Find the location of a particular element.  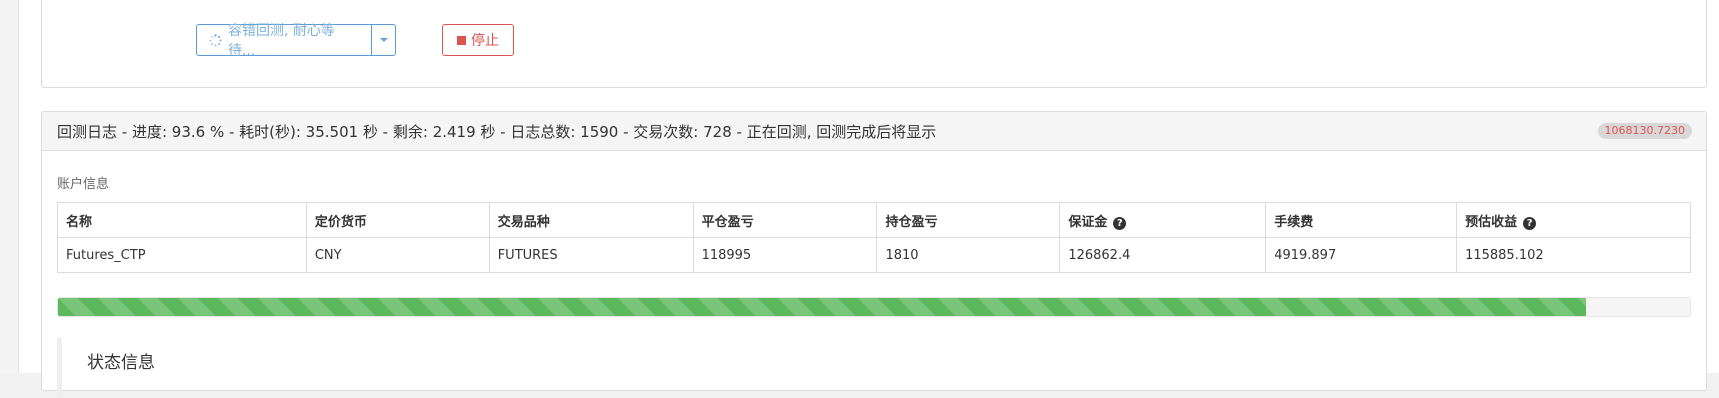

col-name-label: 名称 is located at coordinates (79, 222).